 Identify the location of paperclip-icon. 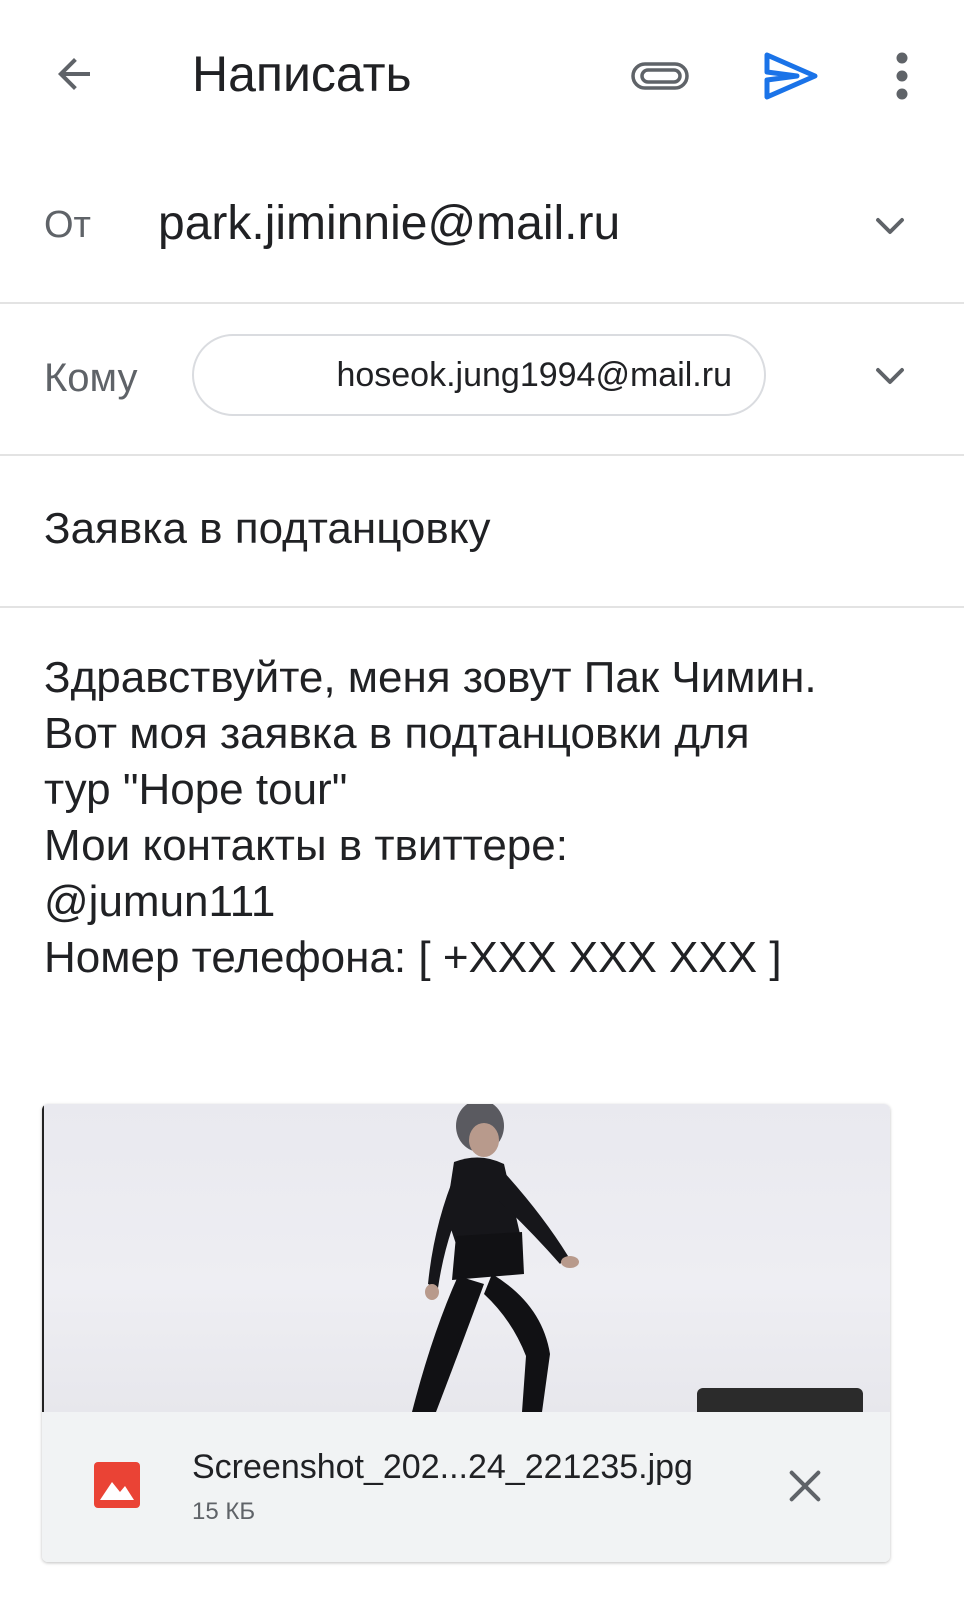
(660, 76).